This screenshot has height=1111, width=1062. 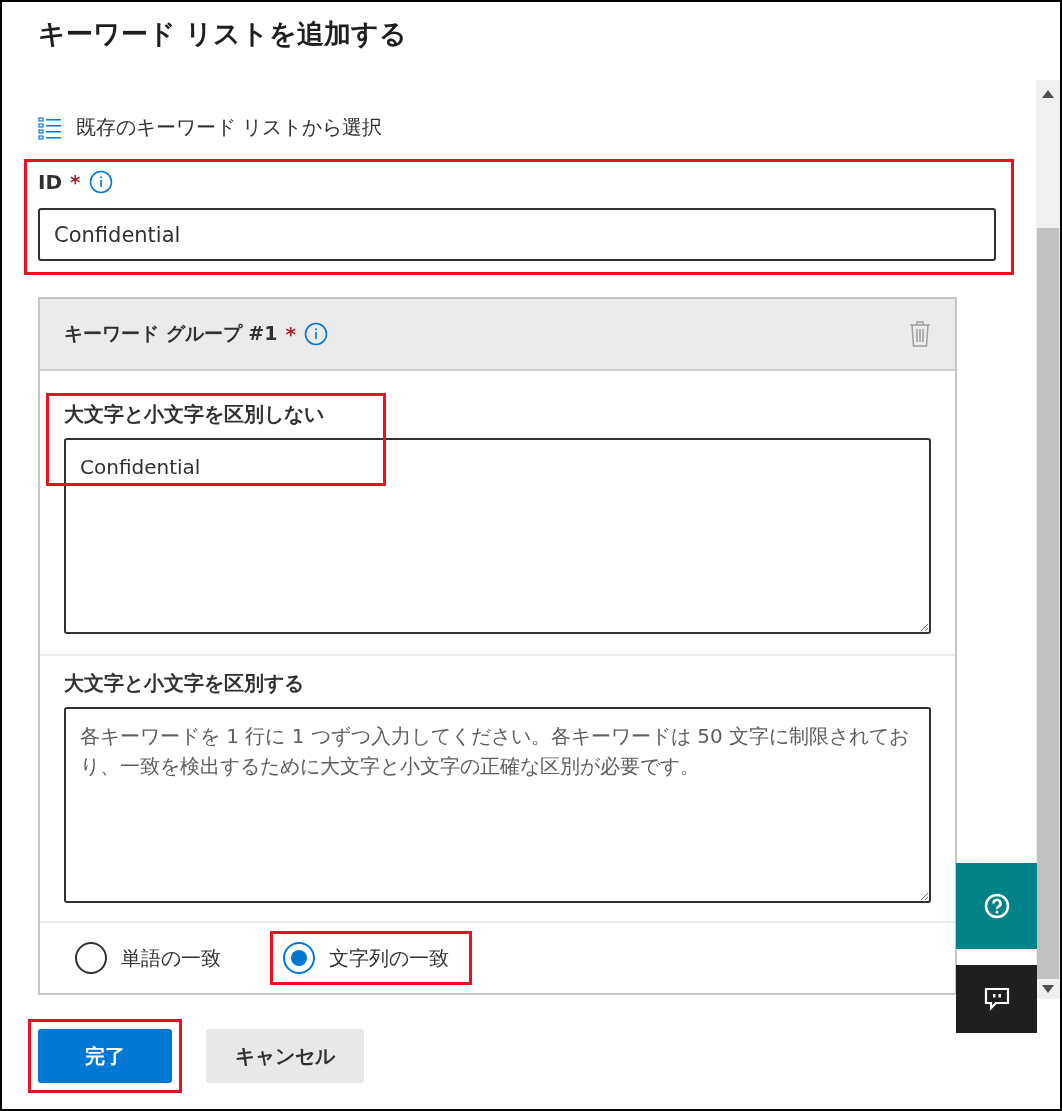 I want to click on radio-option: 単語の一致, so click(x=148, y=958).